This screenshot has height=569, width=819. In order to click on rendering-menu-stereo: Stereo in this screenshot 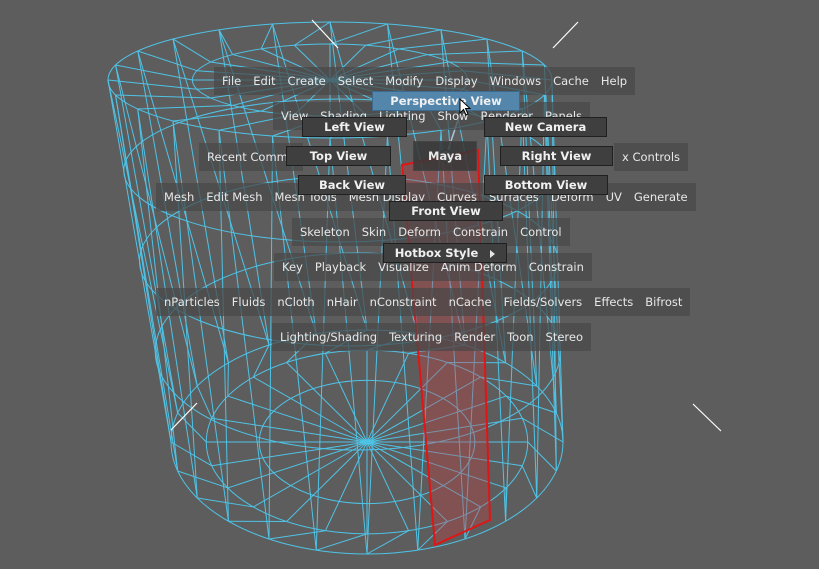, I will do `click(564, 337)`.